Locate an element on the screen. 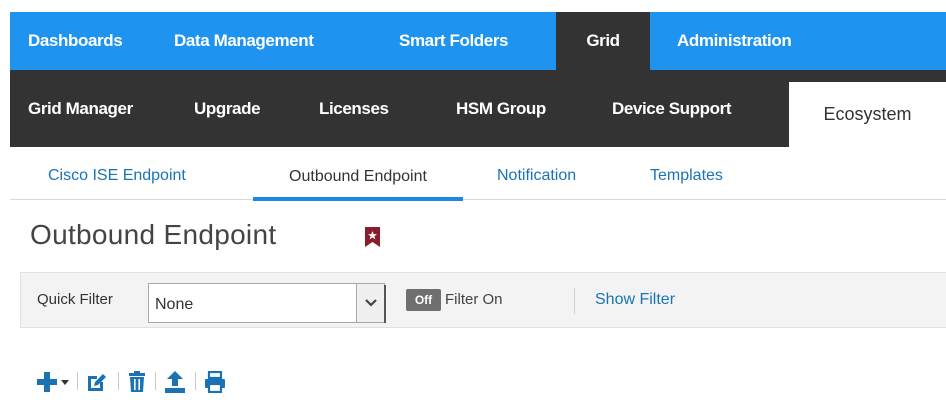 The image size is (946, 404). nav-data-management: Data Management is located at coordinates (284, 41).